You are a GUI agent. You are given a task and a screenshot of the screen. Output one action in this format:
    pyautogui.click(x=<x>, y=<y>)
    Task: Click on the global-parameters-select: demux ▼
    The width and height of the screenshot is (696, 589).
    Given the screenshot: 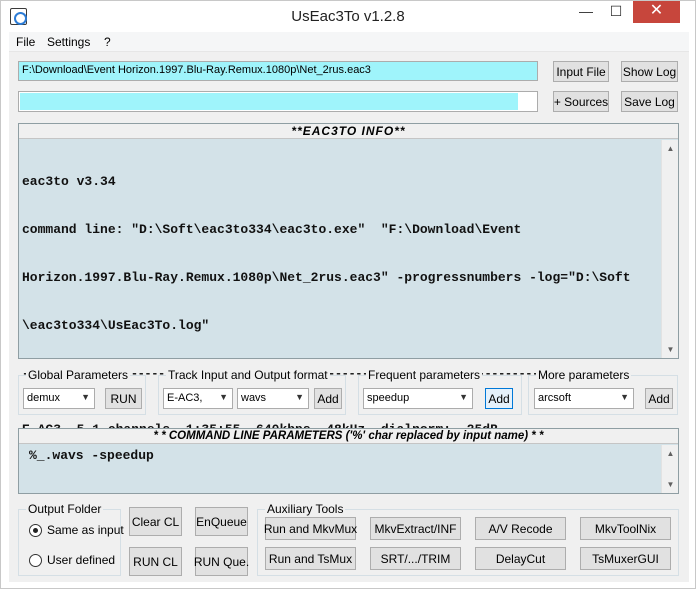 What is the action you would take?
    pyautogui.click(x=59, y=398)
    